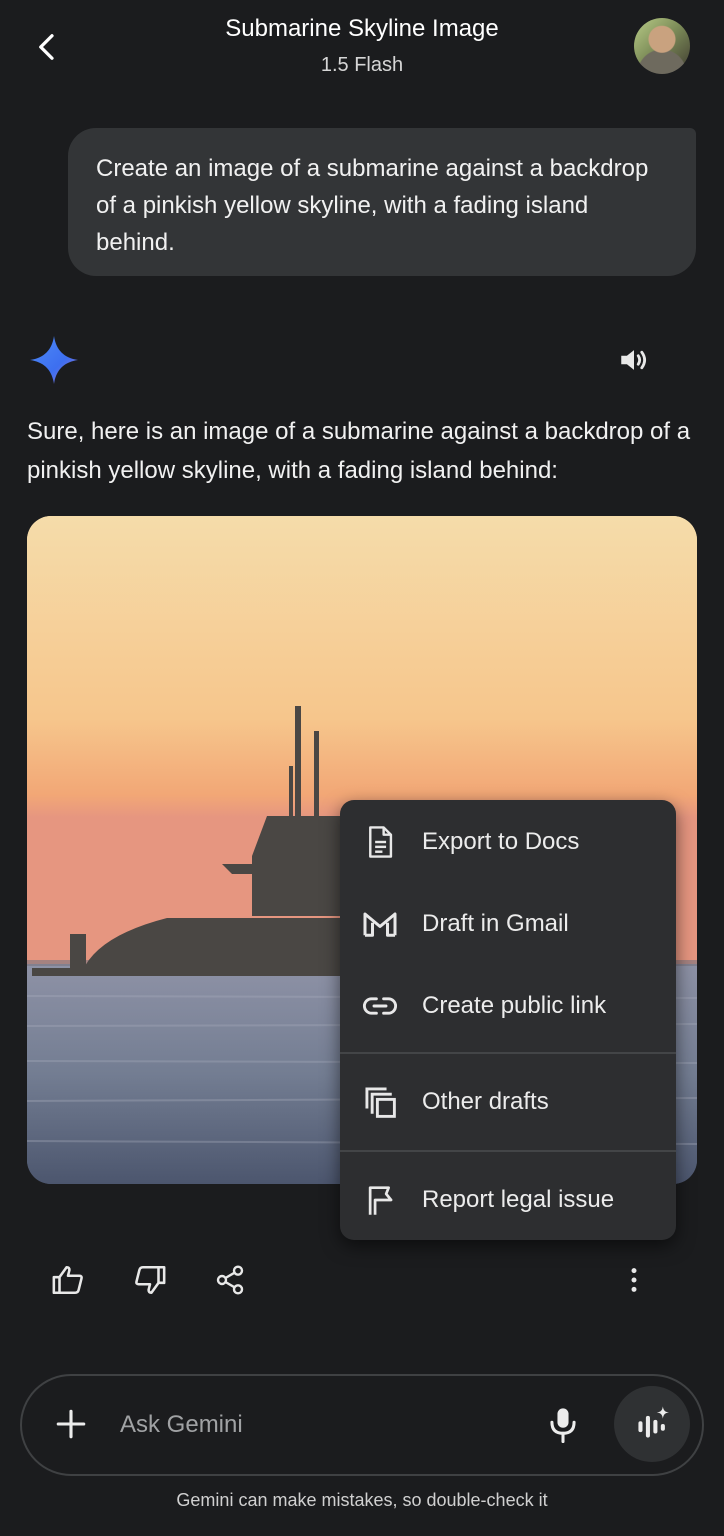 The height and width of the screenshot is (1536, 724). I want to click on flag-icon, so click(380, 1200).